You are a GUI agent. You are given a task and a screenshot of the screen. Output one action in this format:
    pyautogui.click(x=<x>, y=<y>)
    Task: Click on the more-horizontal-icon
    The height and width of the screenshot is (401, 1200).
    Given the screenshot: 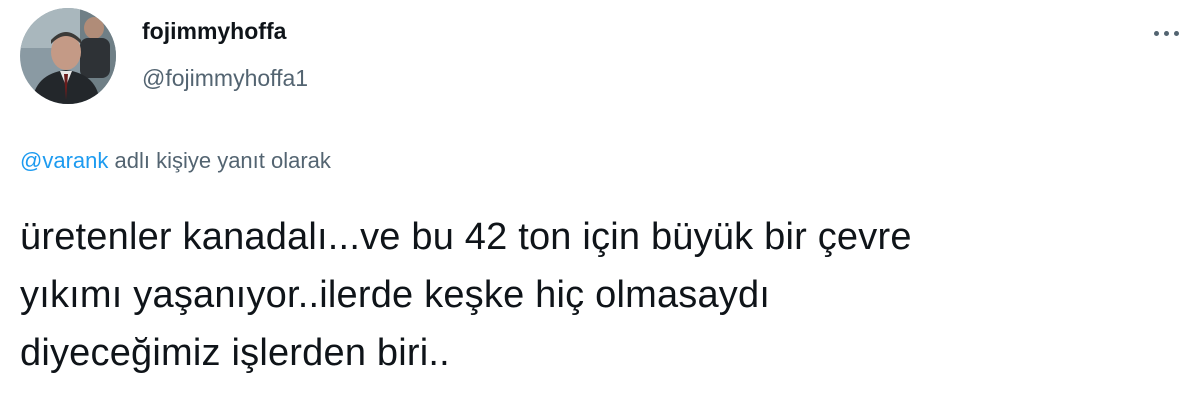 What is the action you would take?
    pyautogui.click(x=1156, y=33)
    